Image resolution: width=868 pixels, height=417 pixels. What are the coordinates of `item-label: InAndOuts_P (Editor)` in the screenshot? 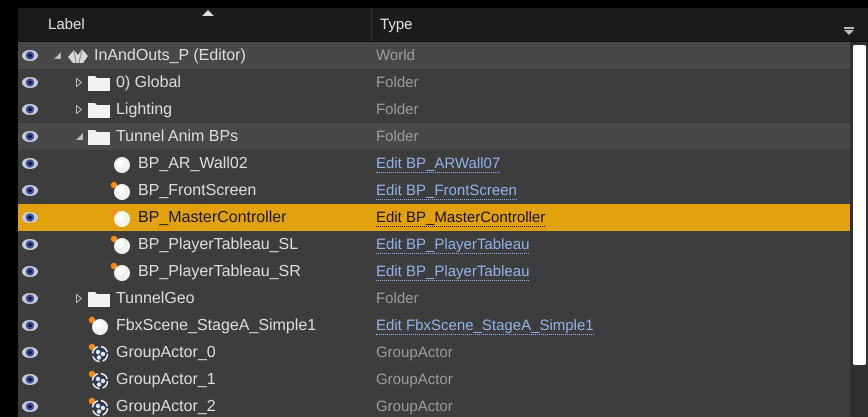 It's located at (170, 55).